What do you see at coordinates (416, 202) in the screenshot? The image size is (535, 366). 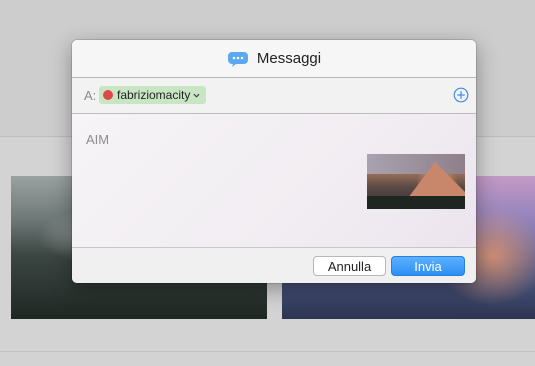 I see `thumb-trees` at bounding box center [416, 202].